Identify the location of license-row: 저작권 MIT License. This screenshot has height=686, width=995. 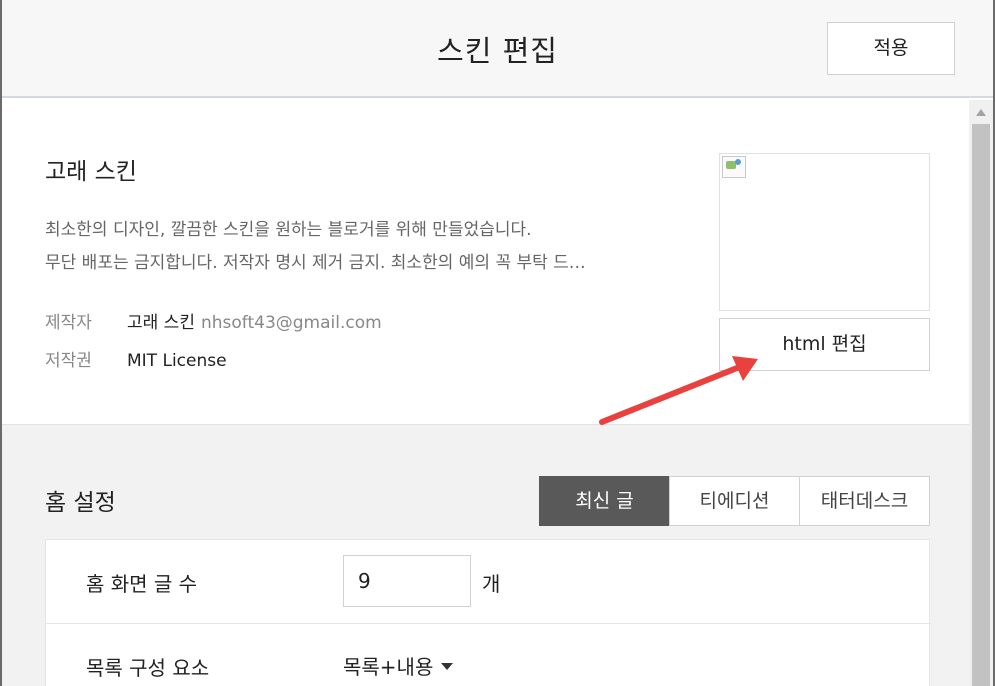
(136, 358).